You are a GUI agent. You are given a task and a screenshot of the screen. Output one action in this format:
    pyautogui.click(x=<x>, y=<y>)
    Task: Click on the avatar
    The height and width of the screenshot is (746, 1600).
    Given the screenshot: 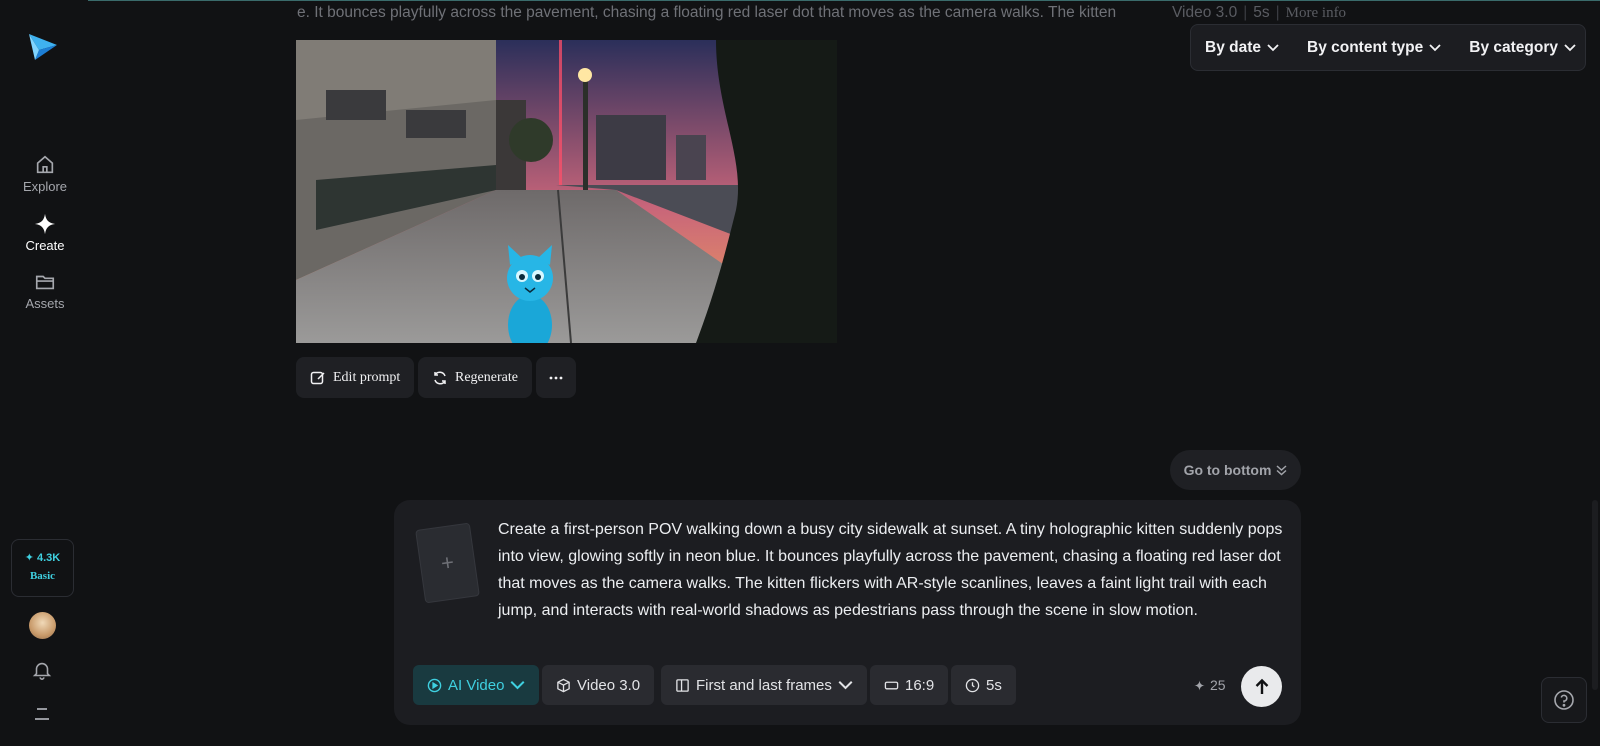 What is the action you would take?
    pyautogui.click(x=42, y=625)
    